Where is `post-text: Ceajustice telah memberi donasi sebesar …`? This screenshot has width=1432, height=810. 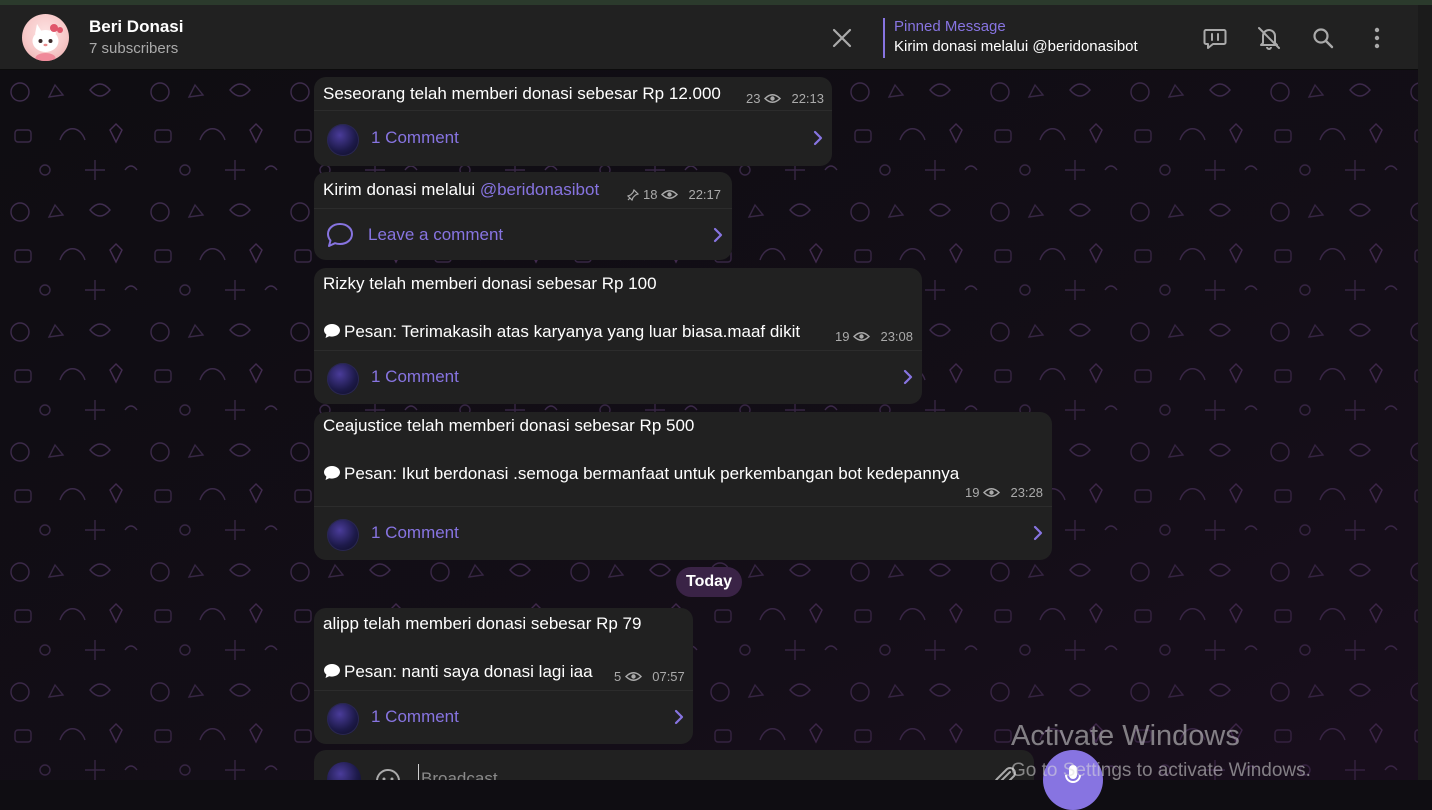 post-text: Ceajustice telah memberi donasi sebesar … is located at coordinates (509, 425).